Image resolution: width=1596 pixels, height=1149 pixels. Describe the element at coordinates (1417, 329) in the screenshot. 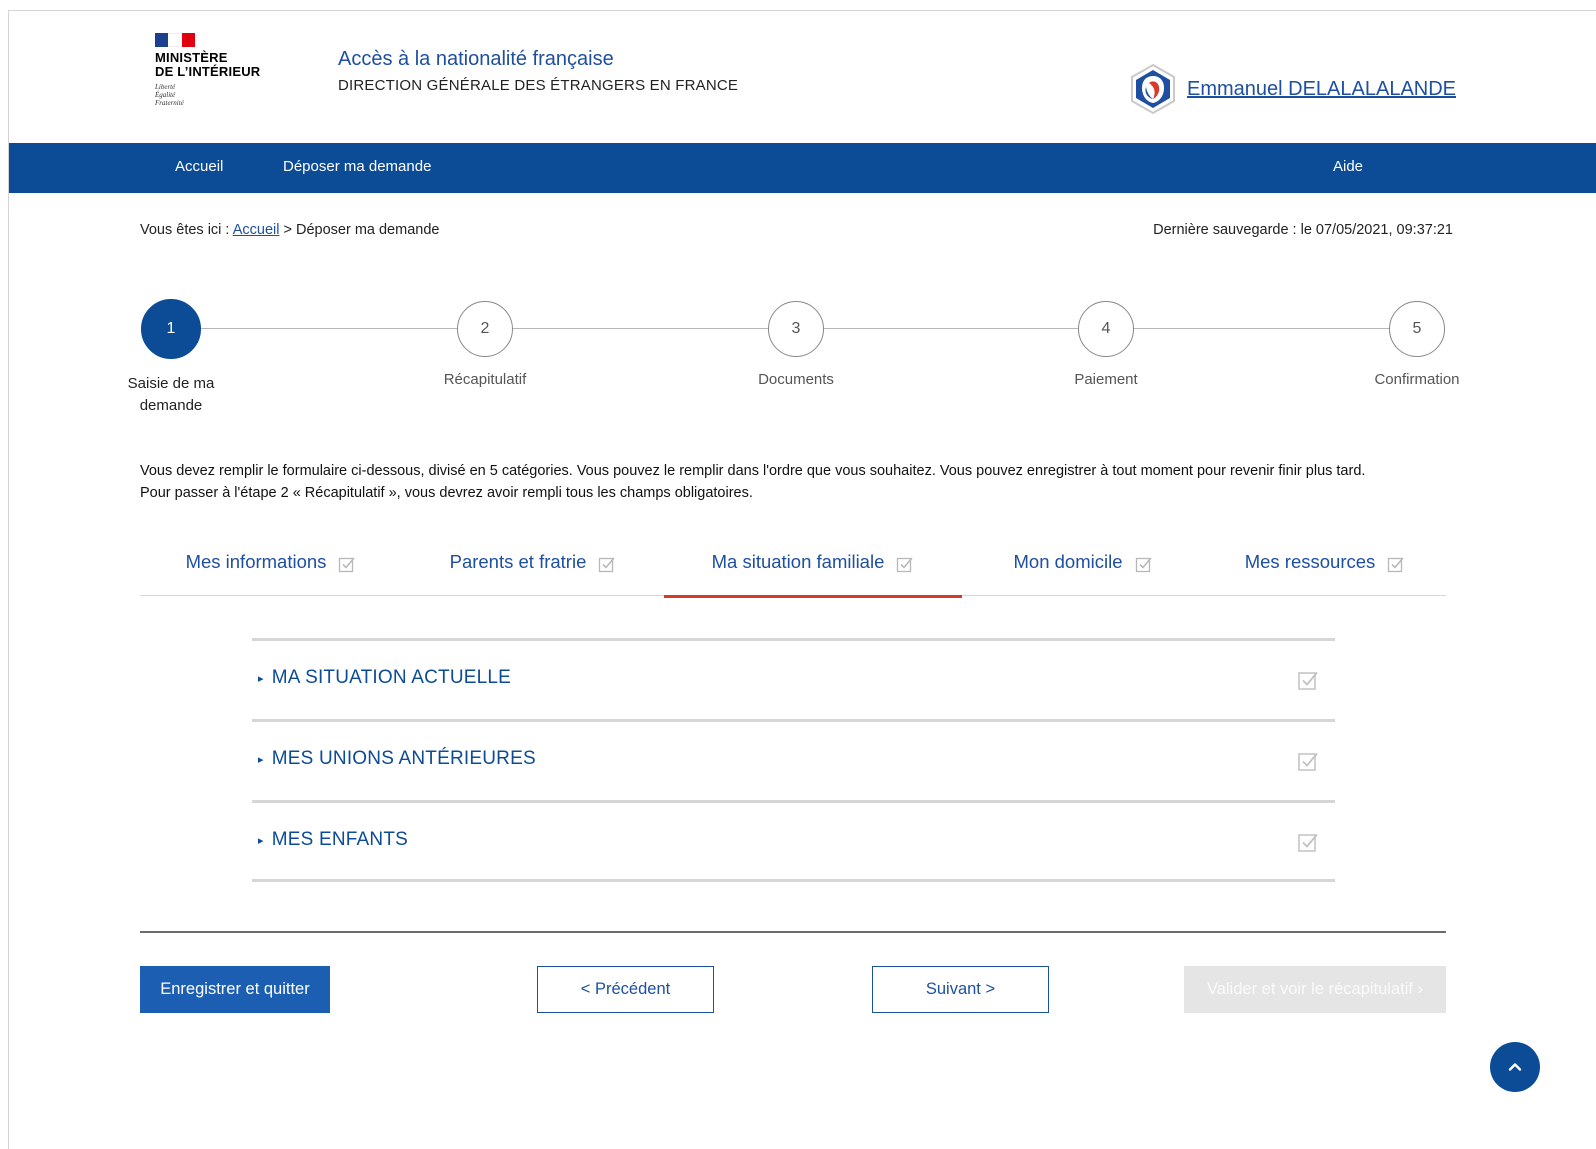

I see `step-5-circle: 5` at that location.